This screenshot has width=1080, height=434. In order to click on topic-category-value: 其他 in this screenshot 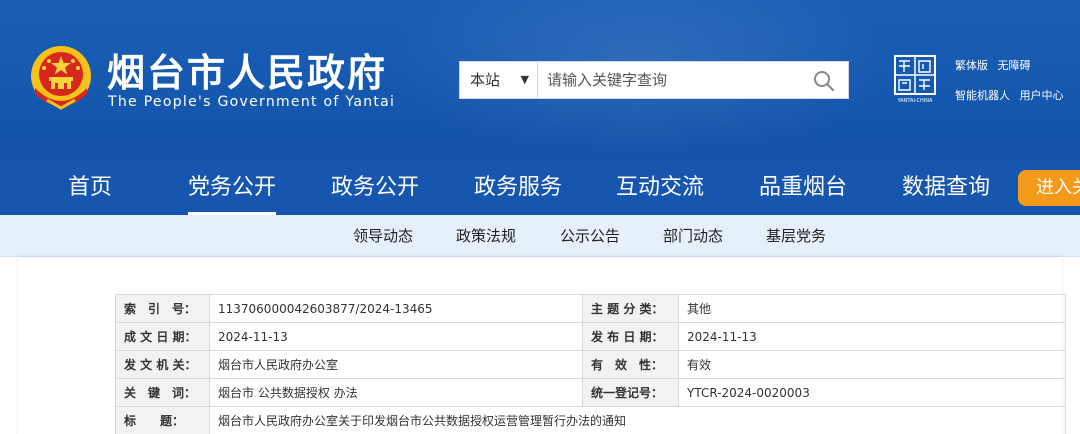, I will do `click(872, 308)`.